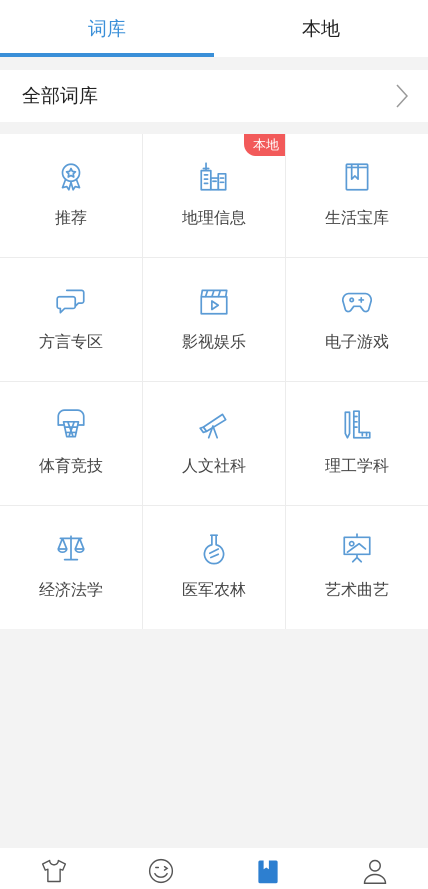 Image resolution: width=428 pixels, height=889 pixels. I want to click on category-tile: 理工学科, so click(357, 443).